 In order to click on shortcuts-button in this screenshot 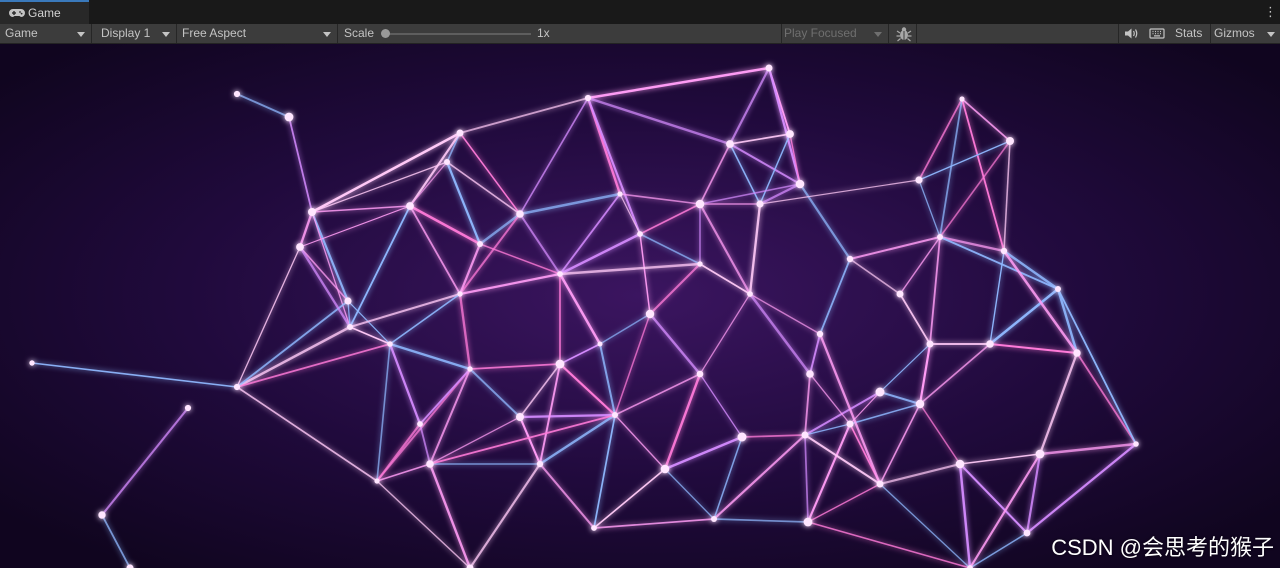, I will do `click(1157, 33)`.